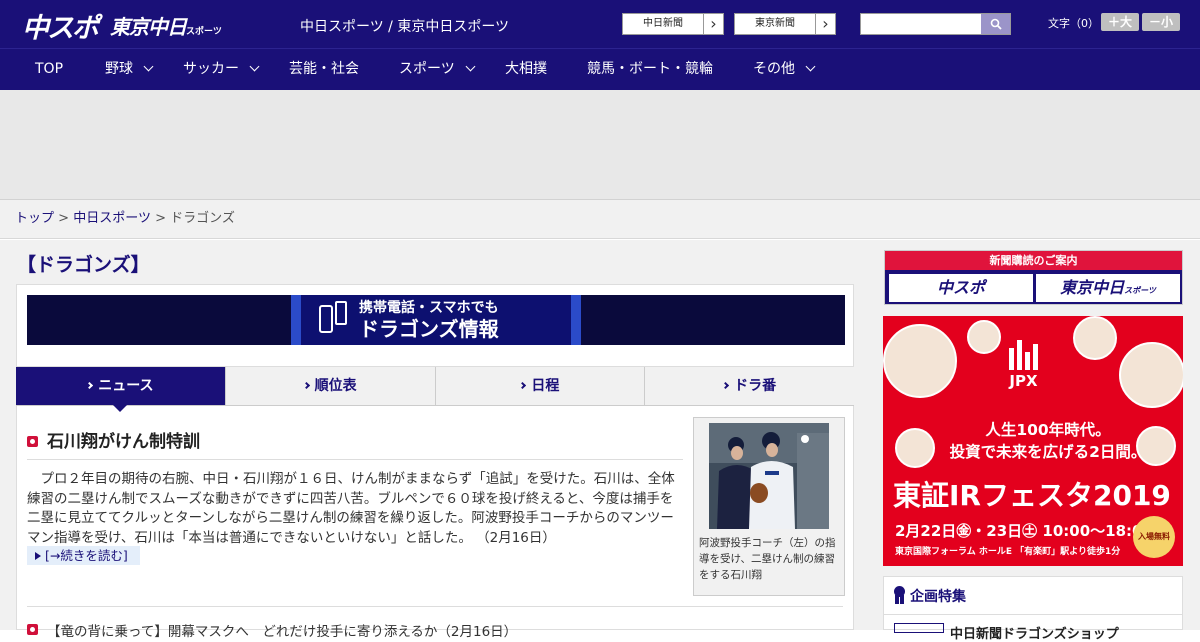 This screenshot has height=642, width=1200. Describe the element at coordinates (899, 595) in the screenshot. I see `ribbon-icon` at that location.